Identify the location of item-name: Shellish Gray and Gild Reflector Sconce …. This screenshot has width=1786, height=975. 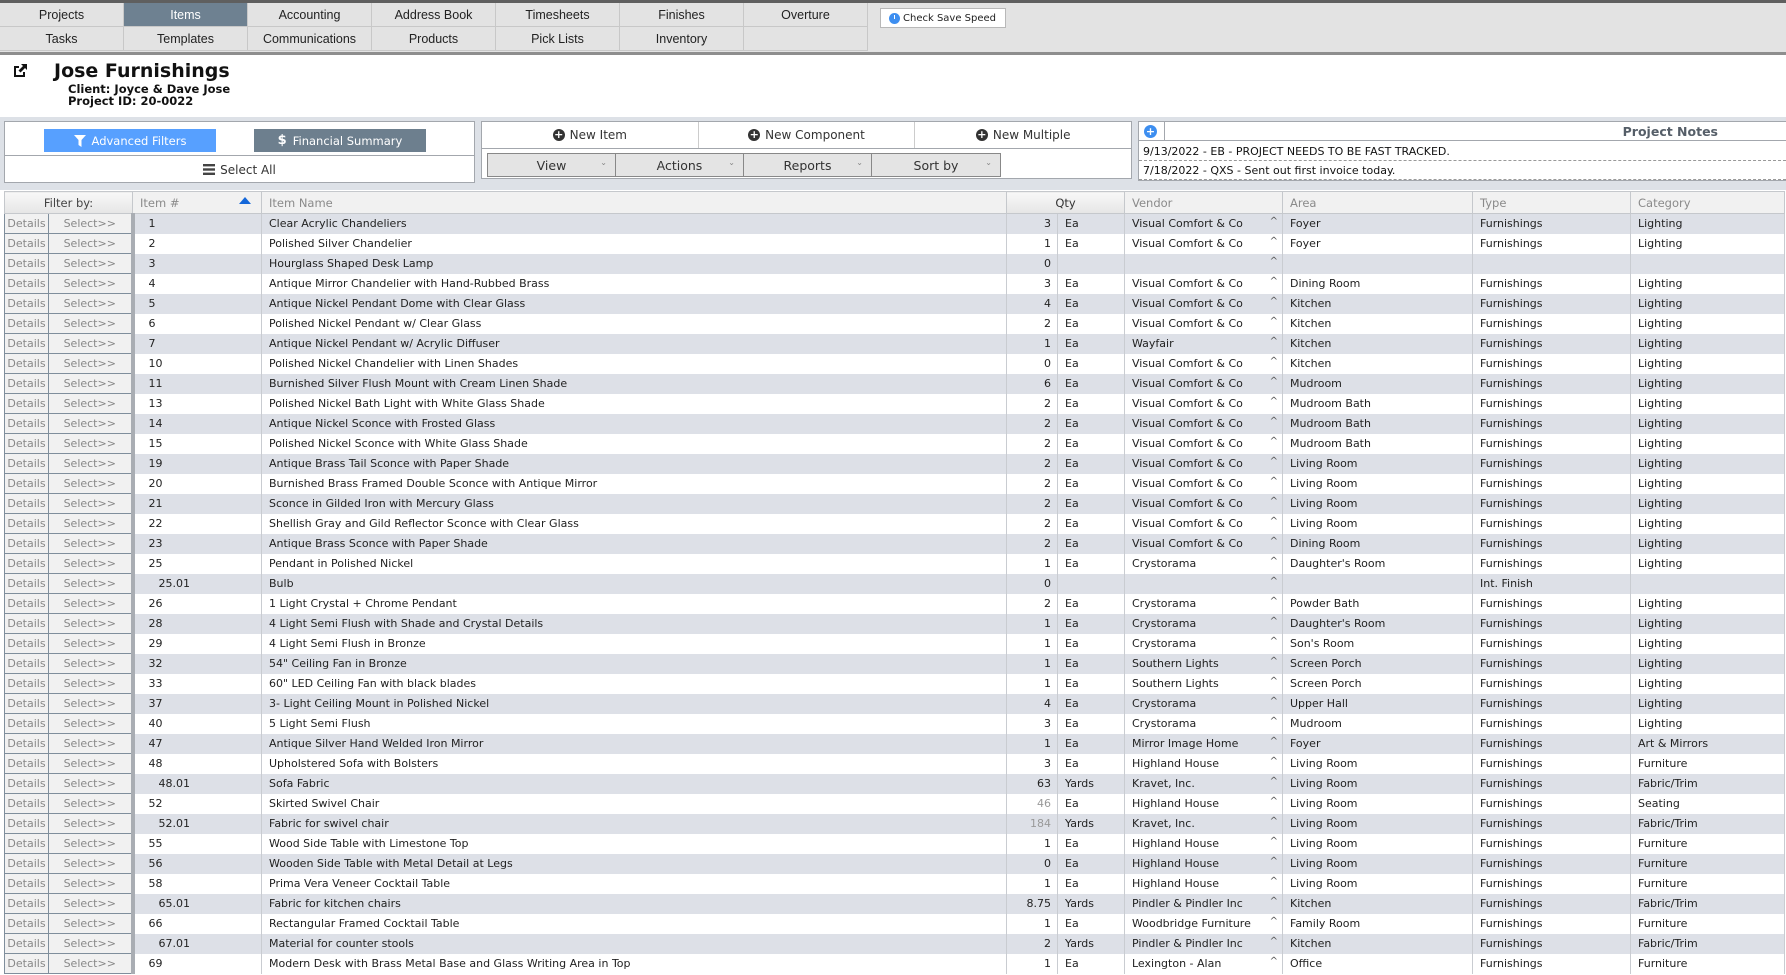
(634, 523).